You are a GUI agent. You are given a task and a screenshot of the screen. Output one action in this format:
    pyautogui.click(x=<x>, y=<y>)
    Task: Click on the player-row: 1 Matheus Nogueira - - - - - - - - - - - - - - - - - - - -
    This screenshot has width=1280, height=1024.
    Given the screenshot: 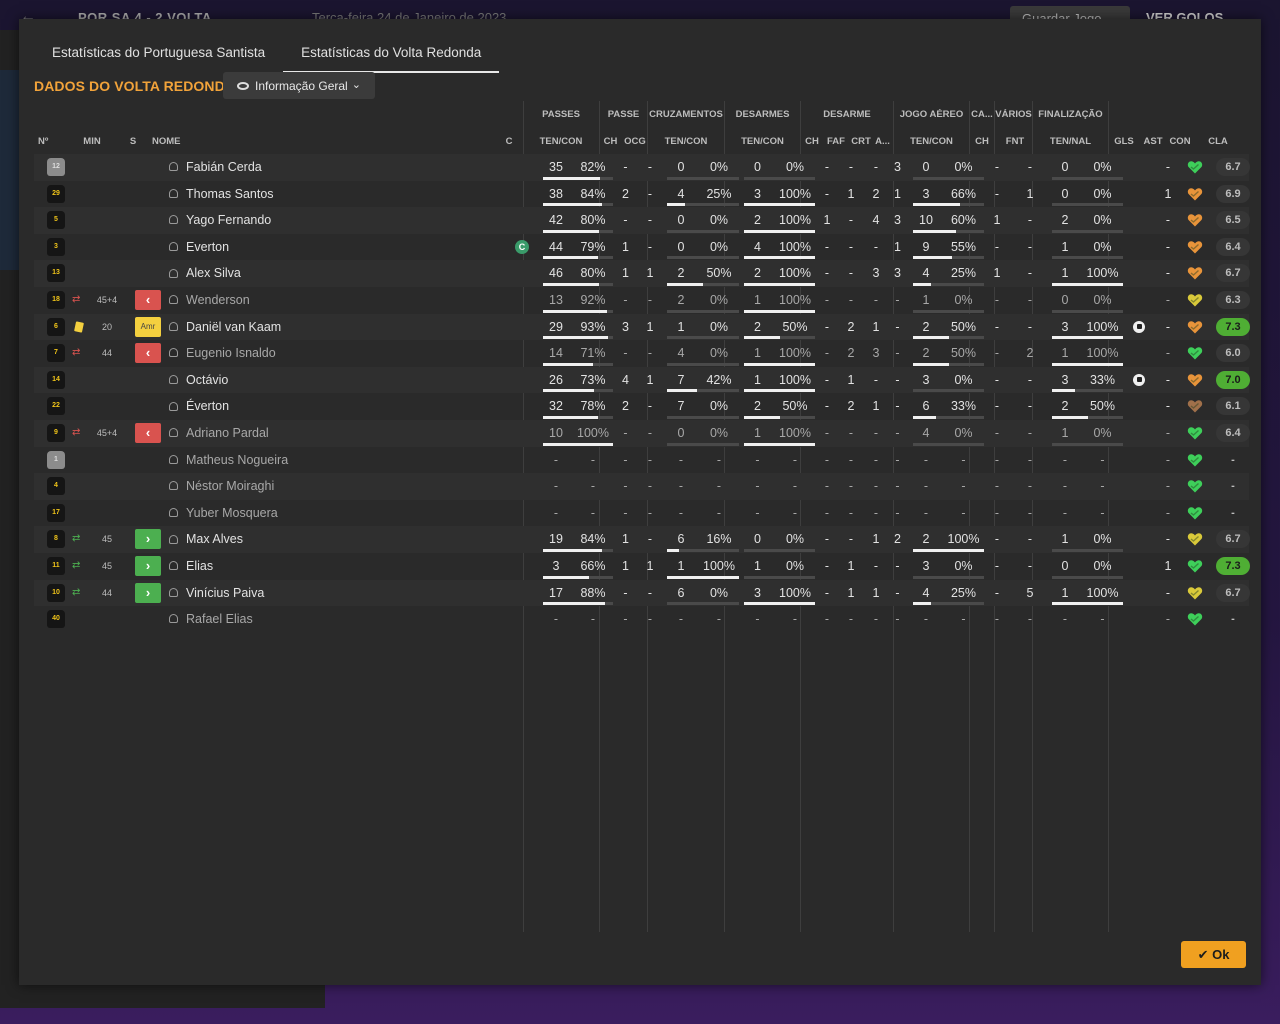 What is the action you would take?
    pyautogui.click(x=641, y=460)
    